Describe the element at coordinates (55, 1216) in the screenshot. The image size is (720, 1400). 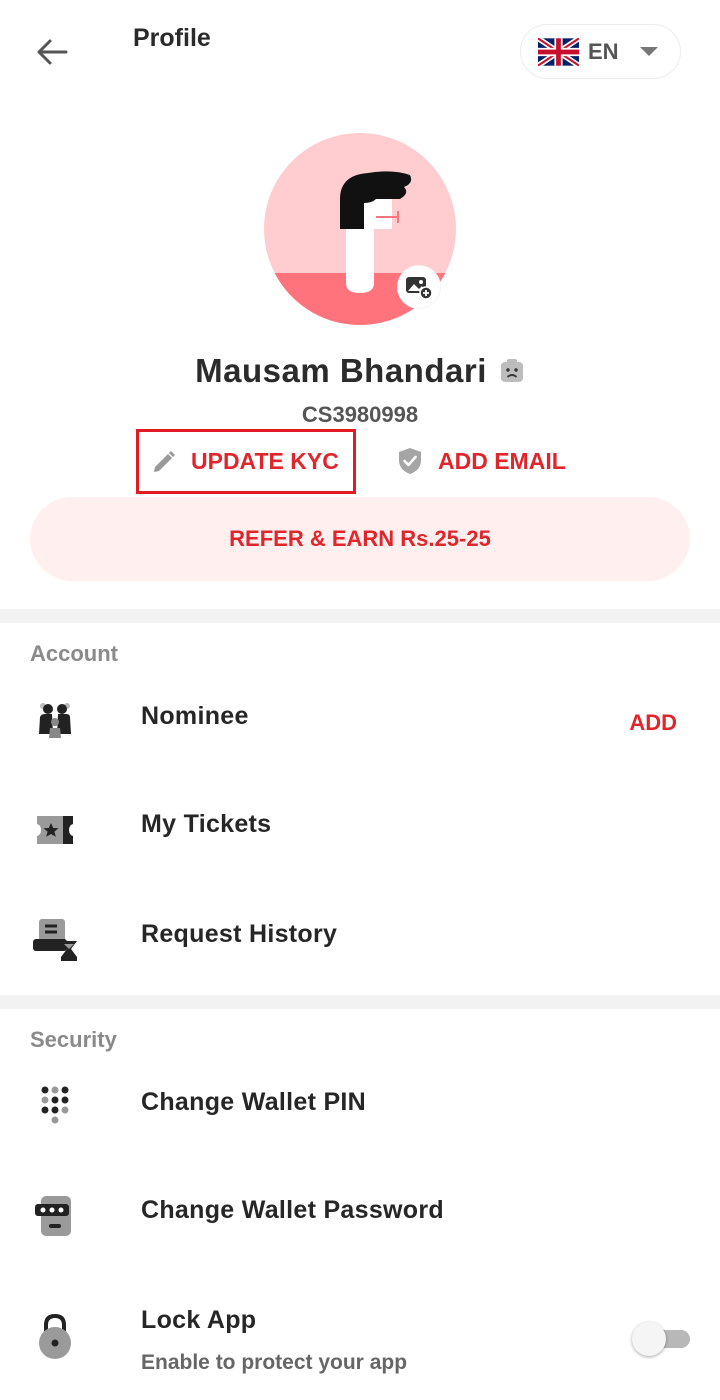
I see `password-icon` at that location.